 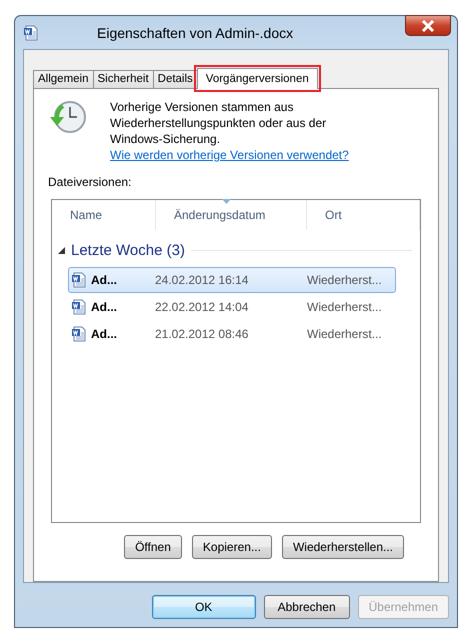 I want to click on tab: Allgemein, so click(x=63, y=79).